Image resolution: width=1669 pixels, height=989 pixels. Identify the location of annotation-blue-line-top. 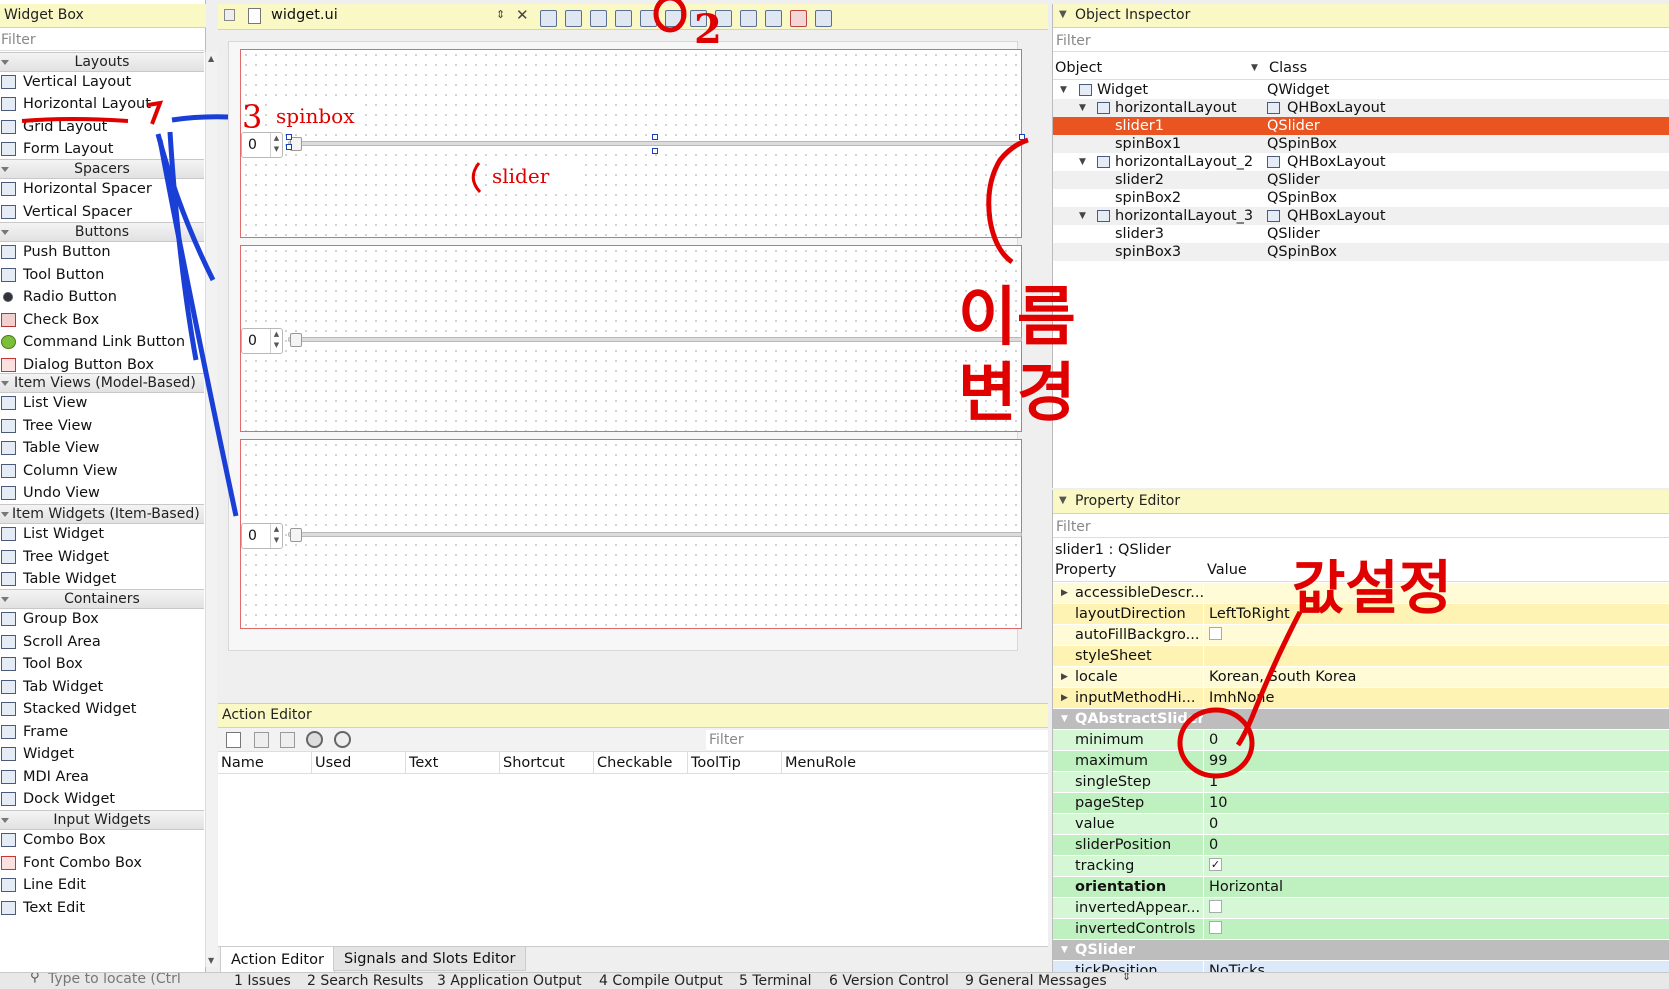
(200, 118).